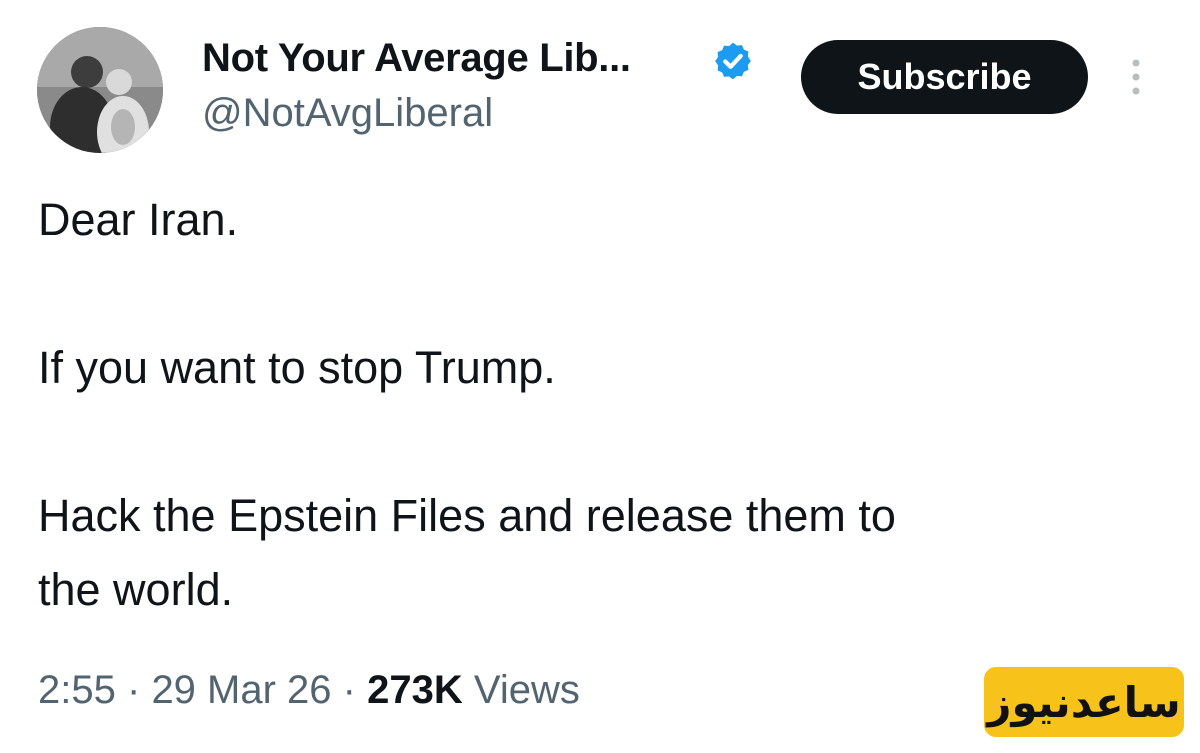 This screenshot has height=753, width=1200. What do you see at coordinates (77, 690) in the screenshot?
I see `tweet-time: 2:55` at bounding box center [77, 690].